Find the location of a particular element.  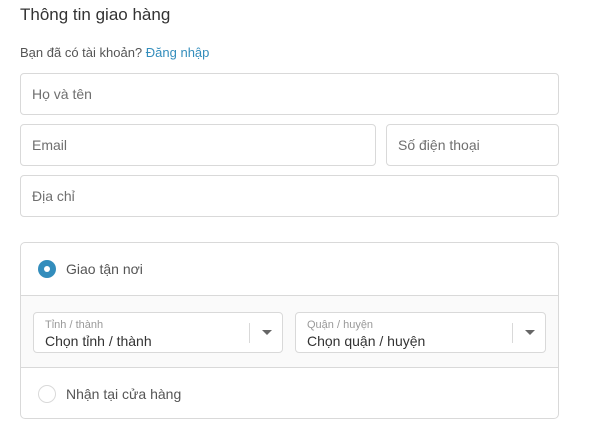

store-pickup-option: Nhận tại cửa hàng is located at coordinates (289, 392).